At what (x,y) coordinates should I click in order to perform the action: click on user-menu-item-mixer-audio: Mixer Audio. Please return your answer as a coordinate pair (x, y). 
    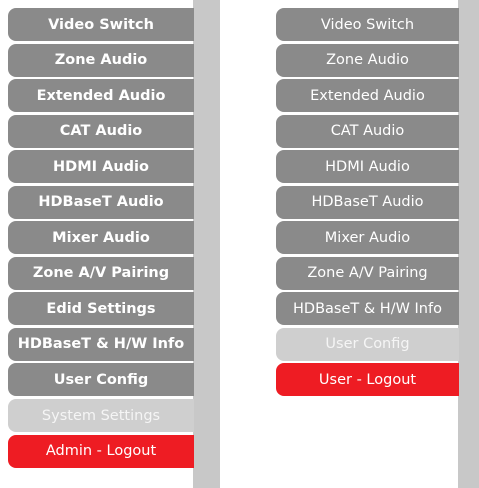
    Looking at the image, I should click on (367, 238).